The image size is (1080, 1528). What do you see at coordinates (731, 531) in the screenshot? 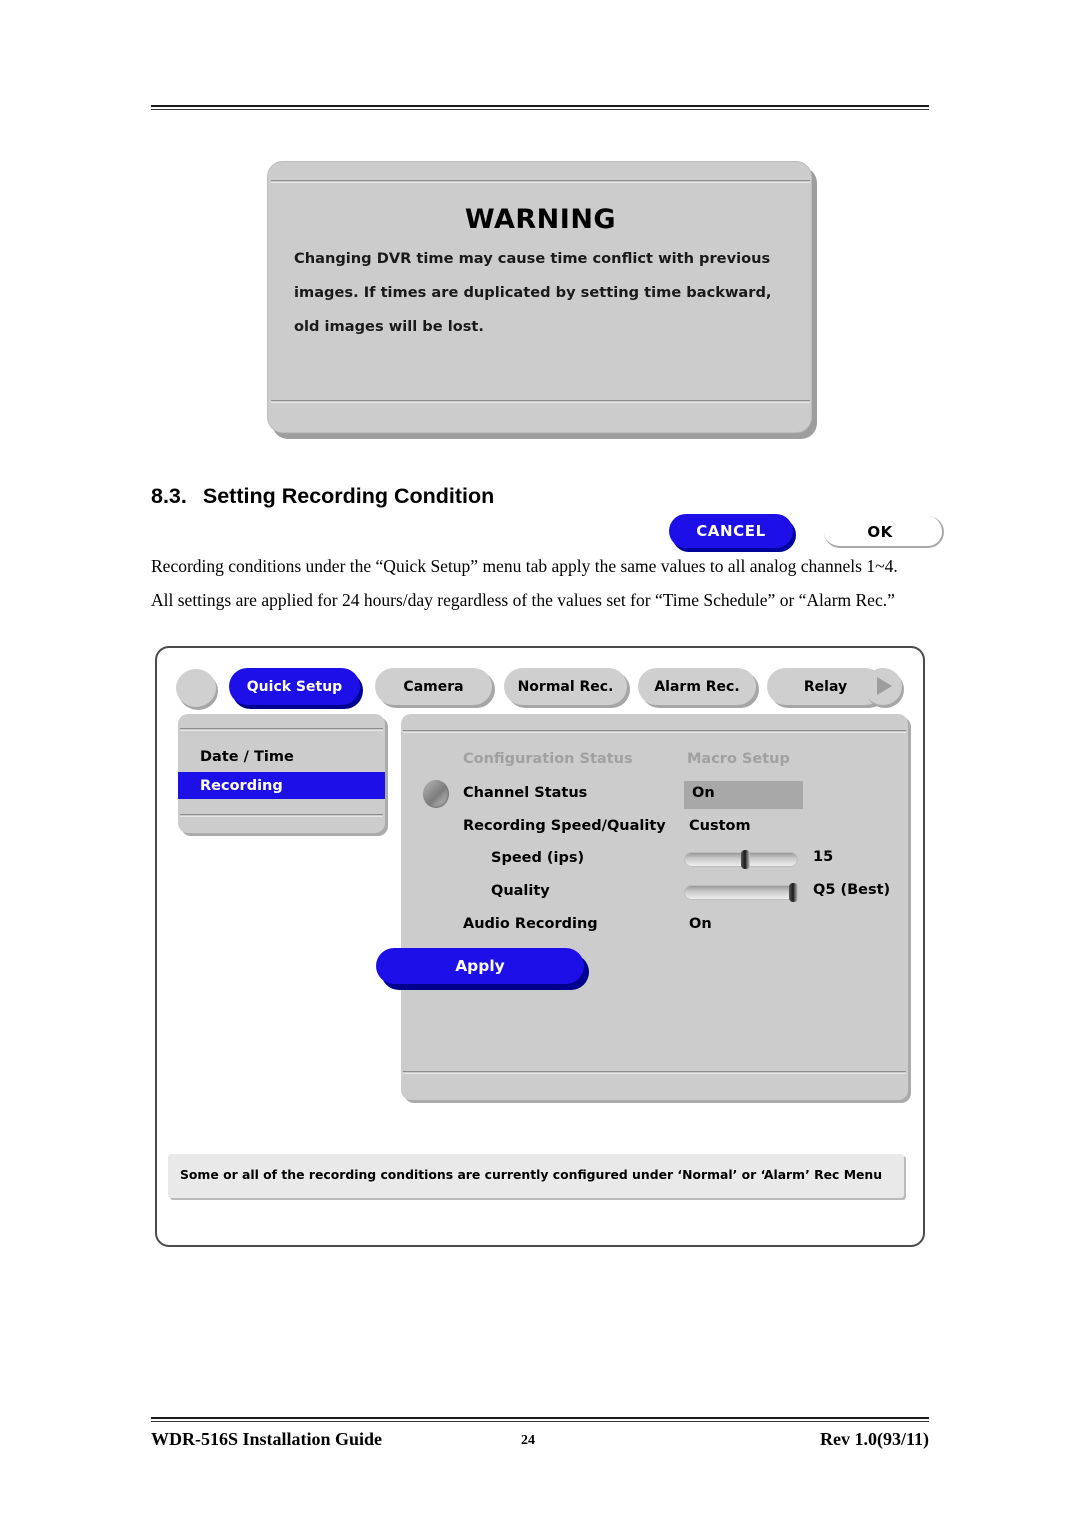
I see `cancel-button: CANCEL` at bounding box center [731, 531].